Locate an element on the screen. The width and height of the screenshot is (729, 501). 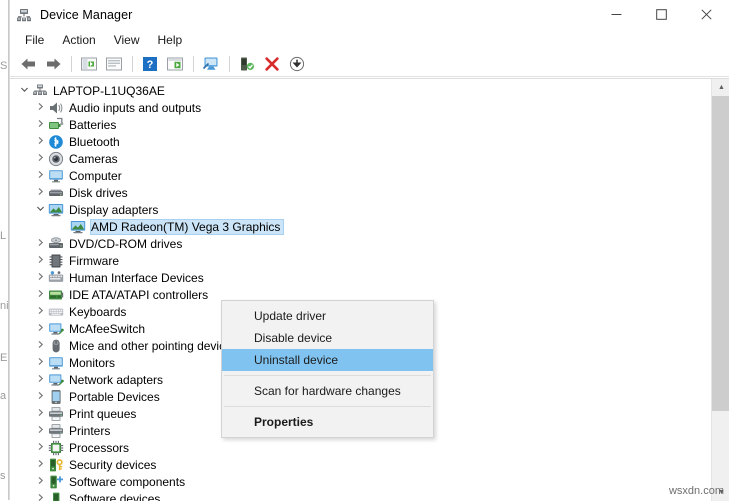
tree-item: Batteries is located at coordinates (360, 124).